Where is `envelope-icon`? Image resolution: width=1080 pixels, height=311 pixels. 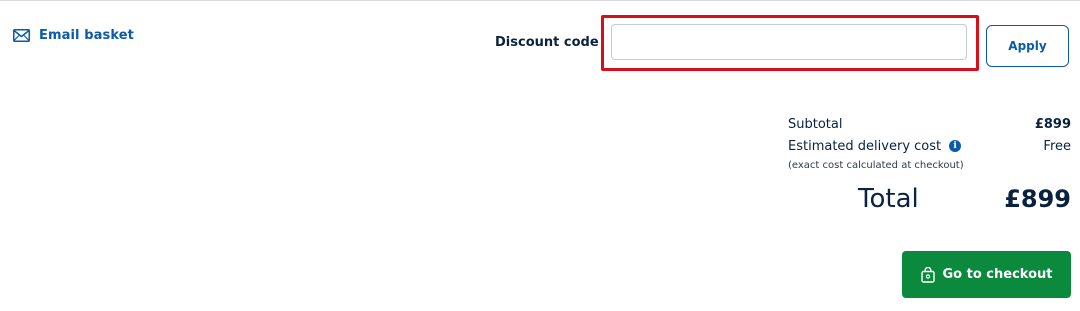
envelope-icon is located at coordinates (21, 35).